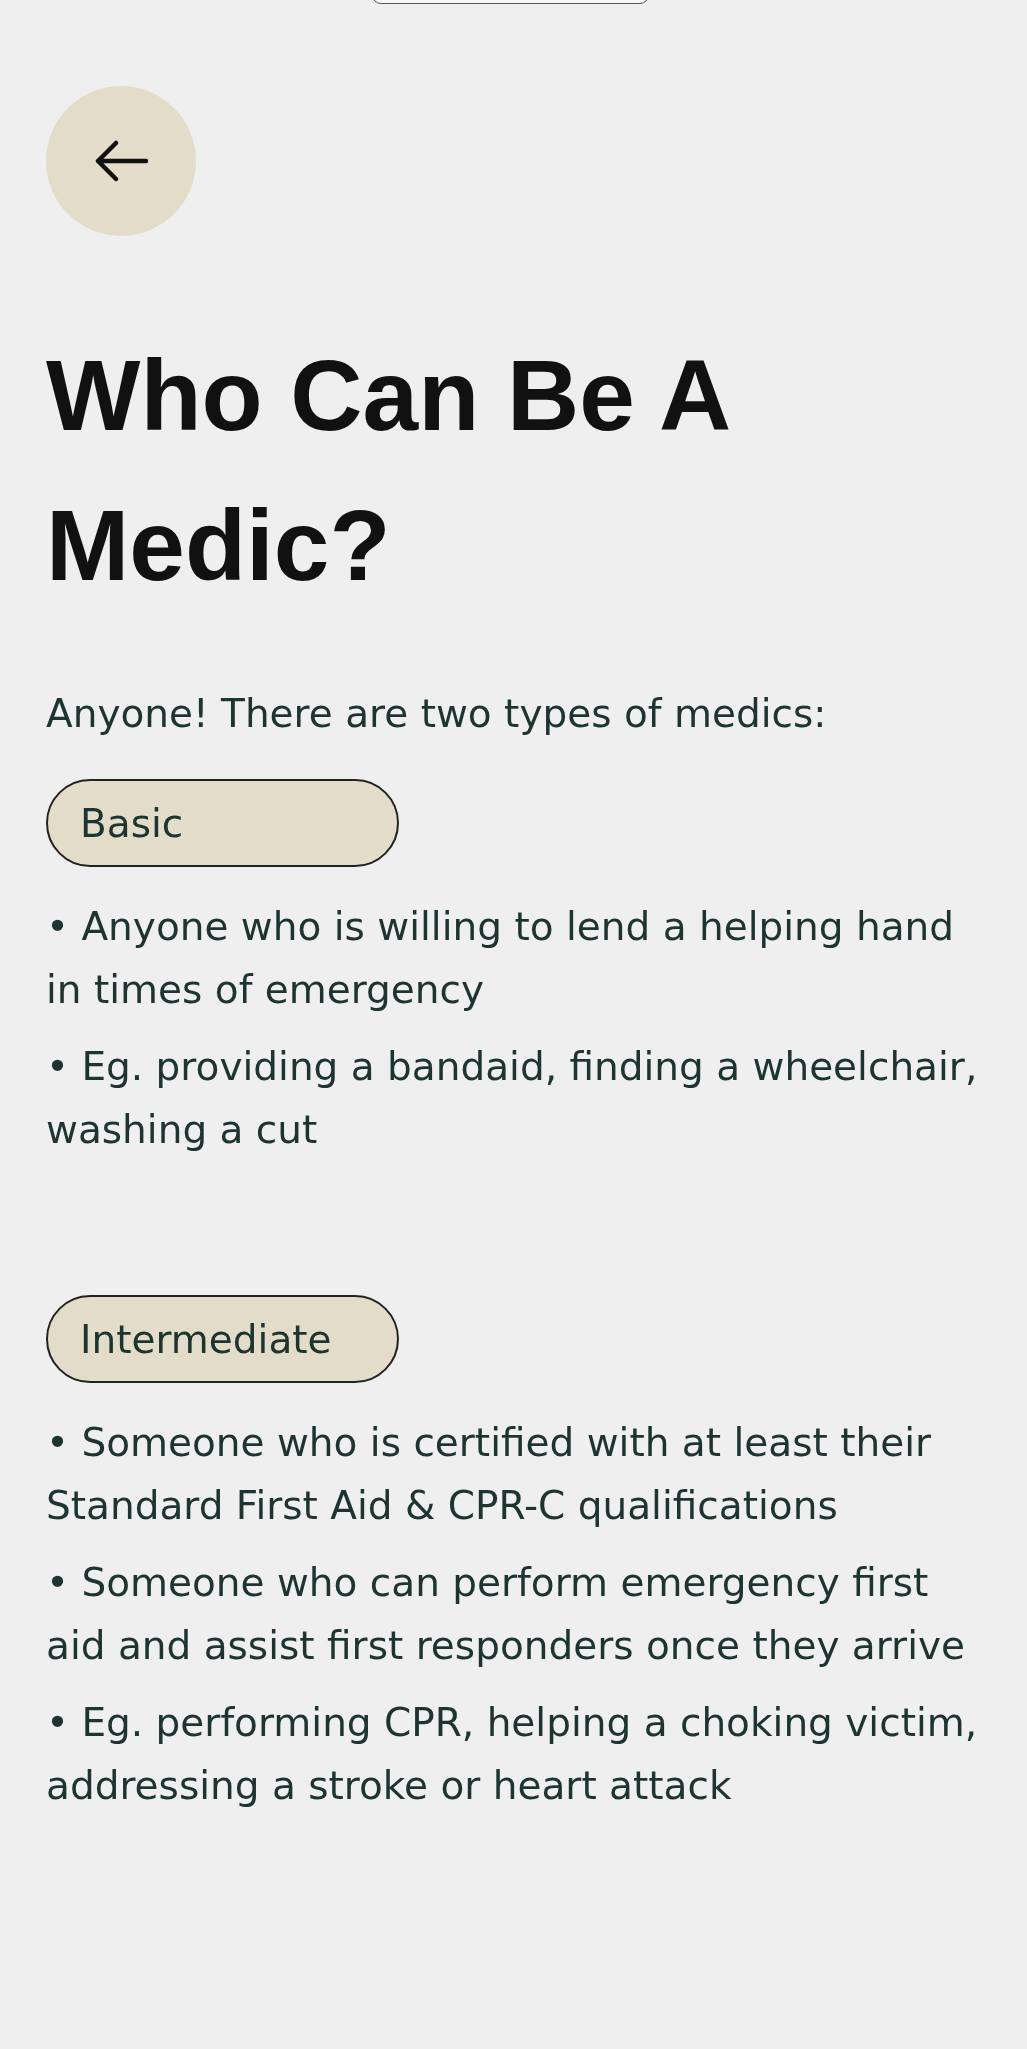 Image resolution: width=1027 pixels, height=2049 pixels. I want to click on bullet-text: • Eg. providing a bandaid, finding a wheelchair, washing a cut, so click(512, 1098).